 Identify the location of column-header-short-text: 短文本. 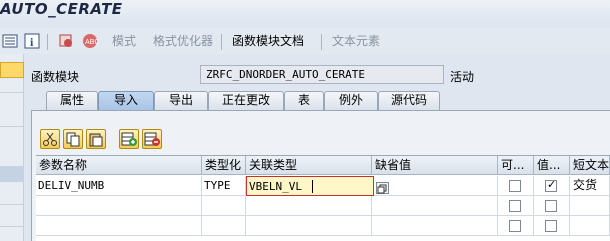
(590, 165).